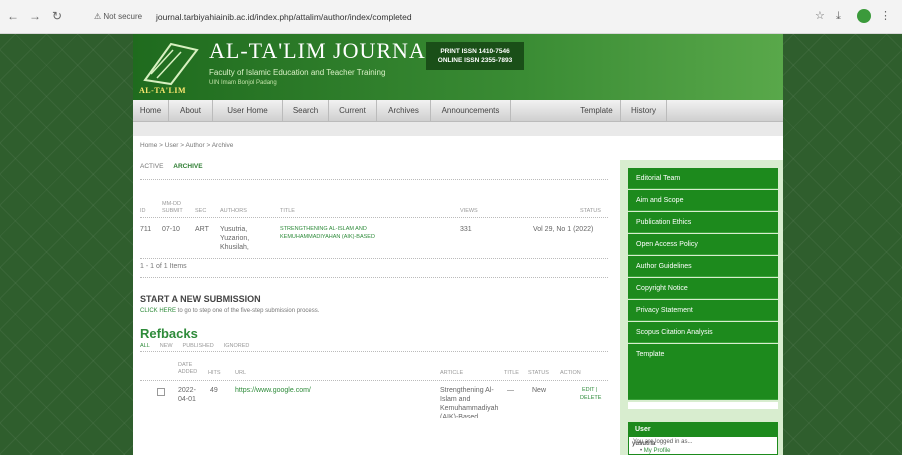 Image resolution: width=902 pixels, height=455 pixels. What do you see at coordinates (202, 229) in the screenshot?
I see `cell-sec: ART` at bounding box center [202, 229].